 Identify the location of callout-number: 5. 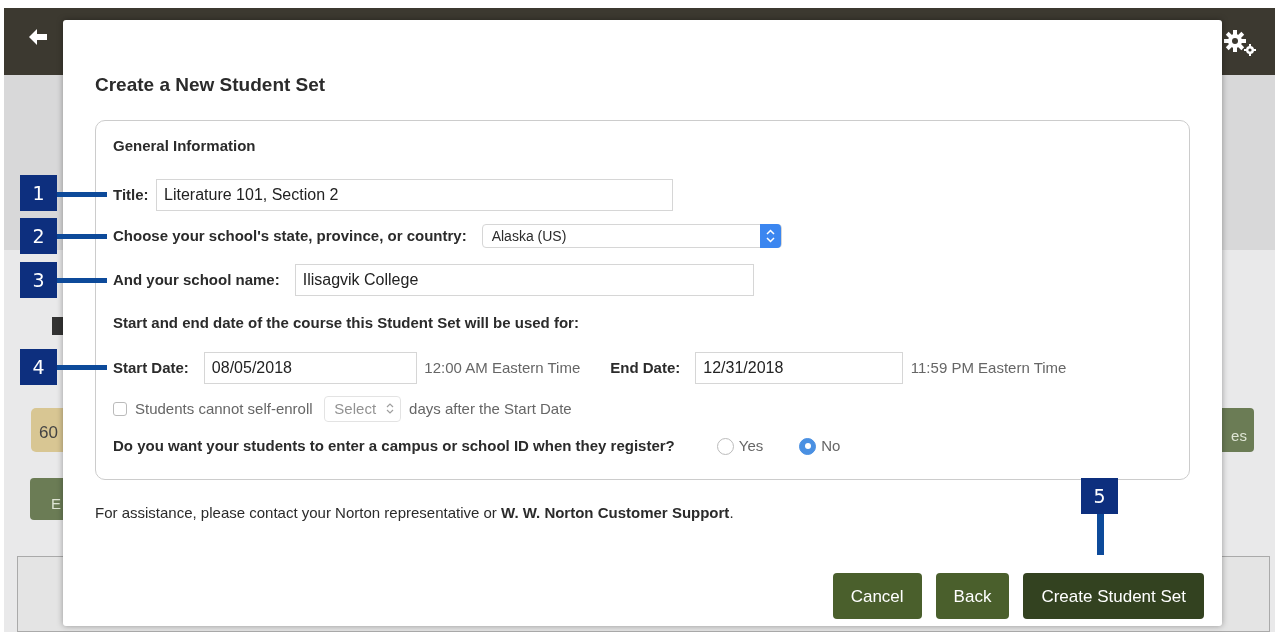
(1099, 496).